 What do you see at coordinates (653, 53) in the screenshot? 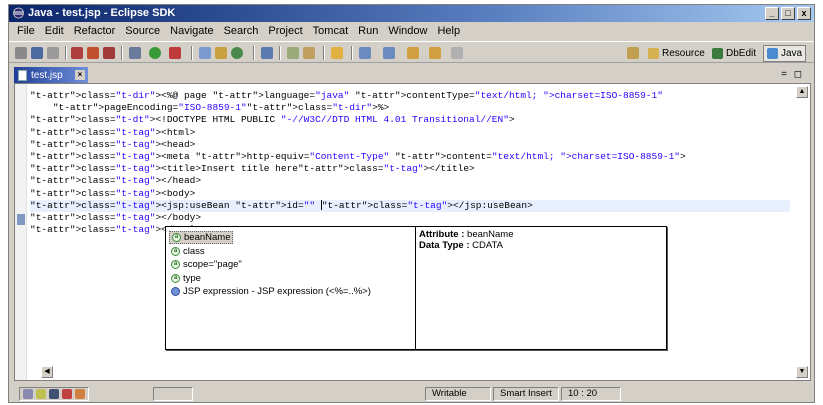
I see `resource-perspective-icon` at bounding box center [653, 53].